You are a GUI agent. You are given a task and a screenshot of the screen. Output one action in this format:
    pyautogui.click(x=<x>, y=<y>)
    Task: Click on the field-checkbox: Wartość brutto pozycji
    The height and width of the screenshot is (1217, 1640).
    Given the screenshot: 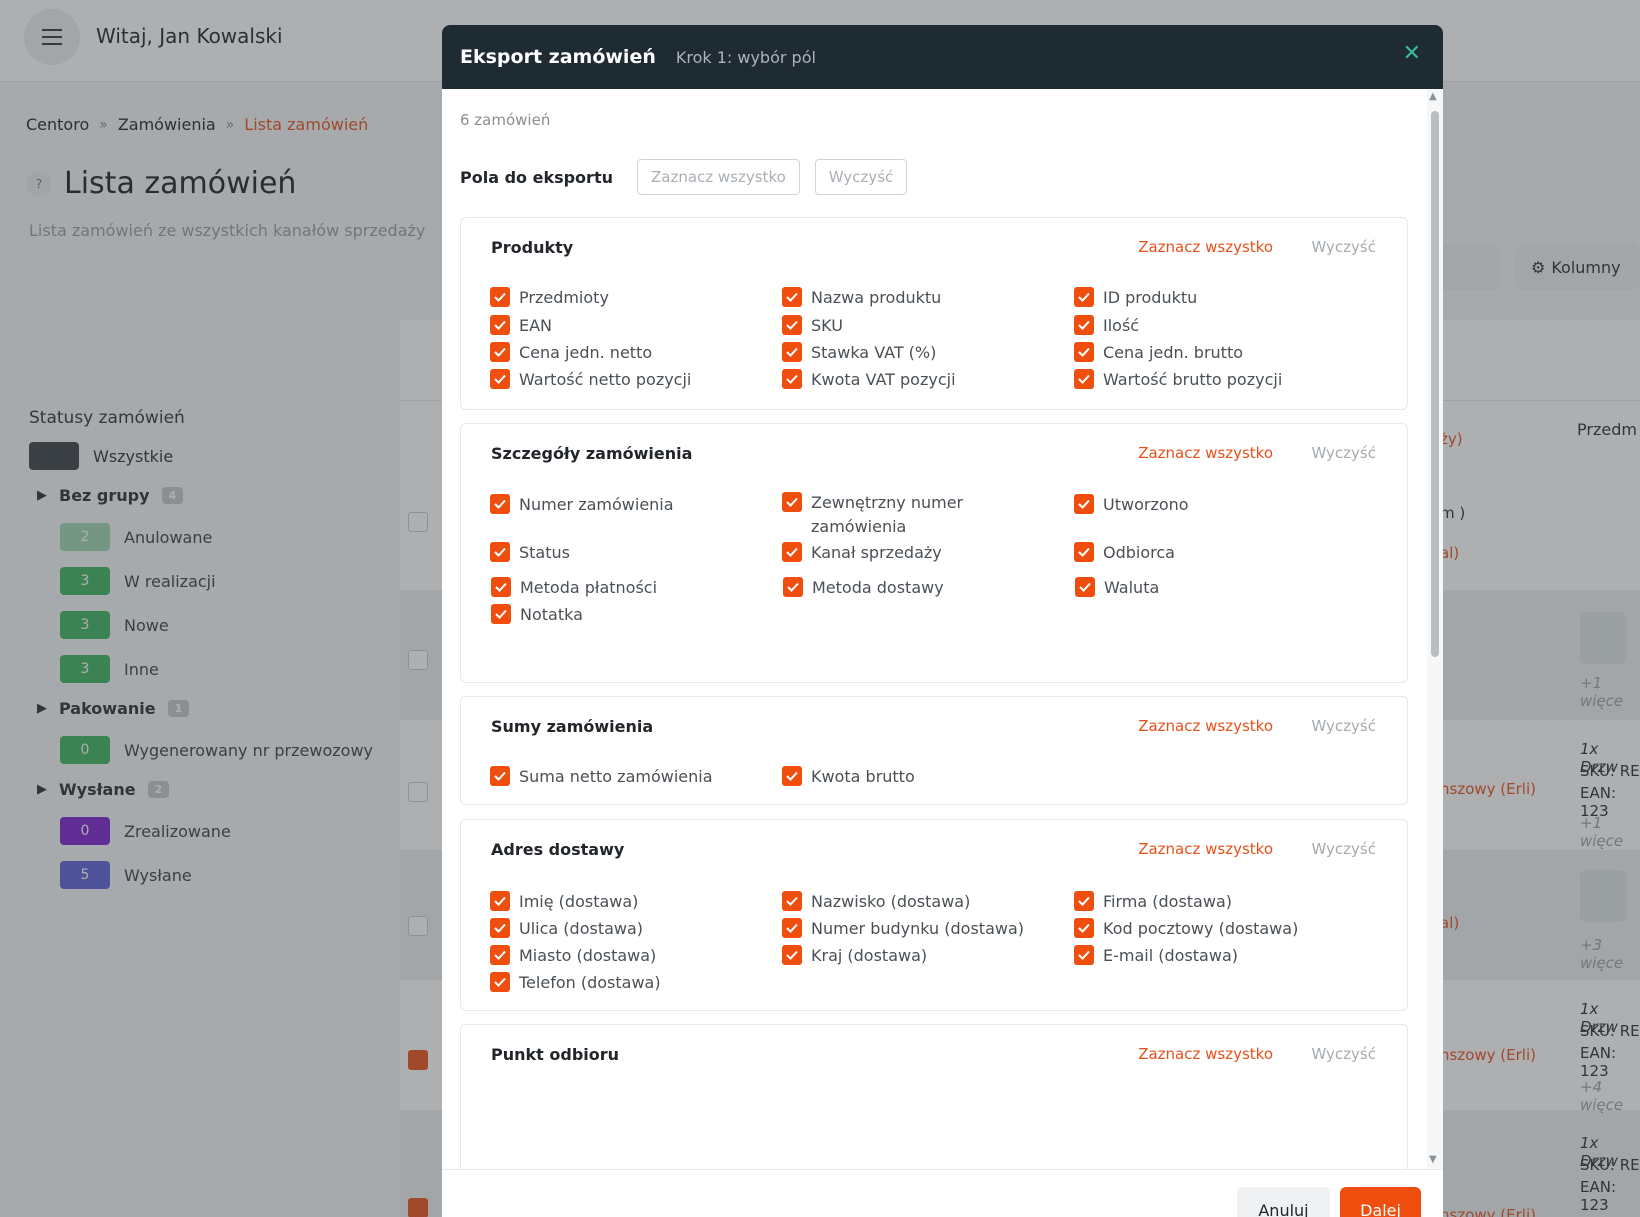 What is the action you would take?
    pyautogui.click(x=1178, y=380)
    